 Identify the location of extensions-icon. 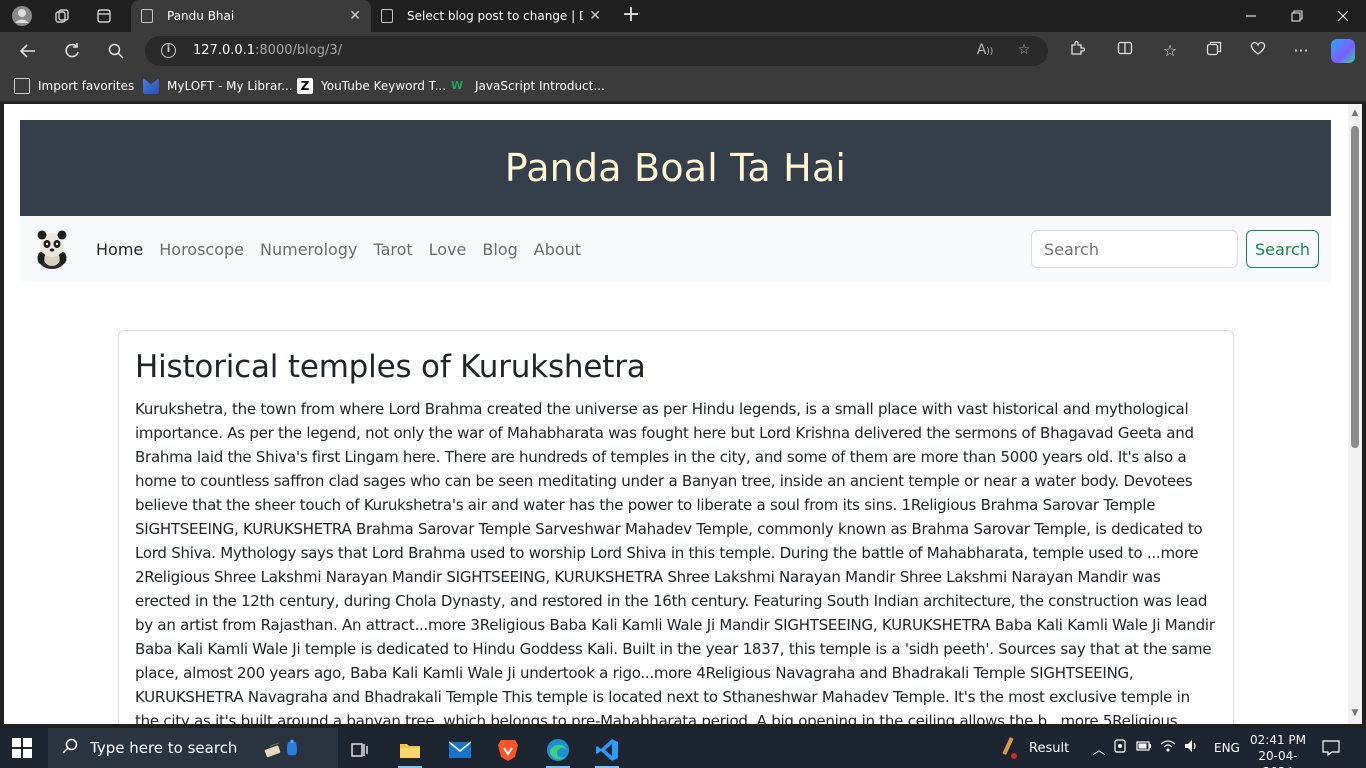
(1077, 51).